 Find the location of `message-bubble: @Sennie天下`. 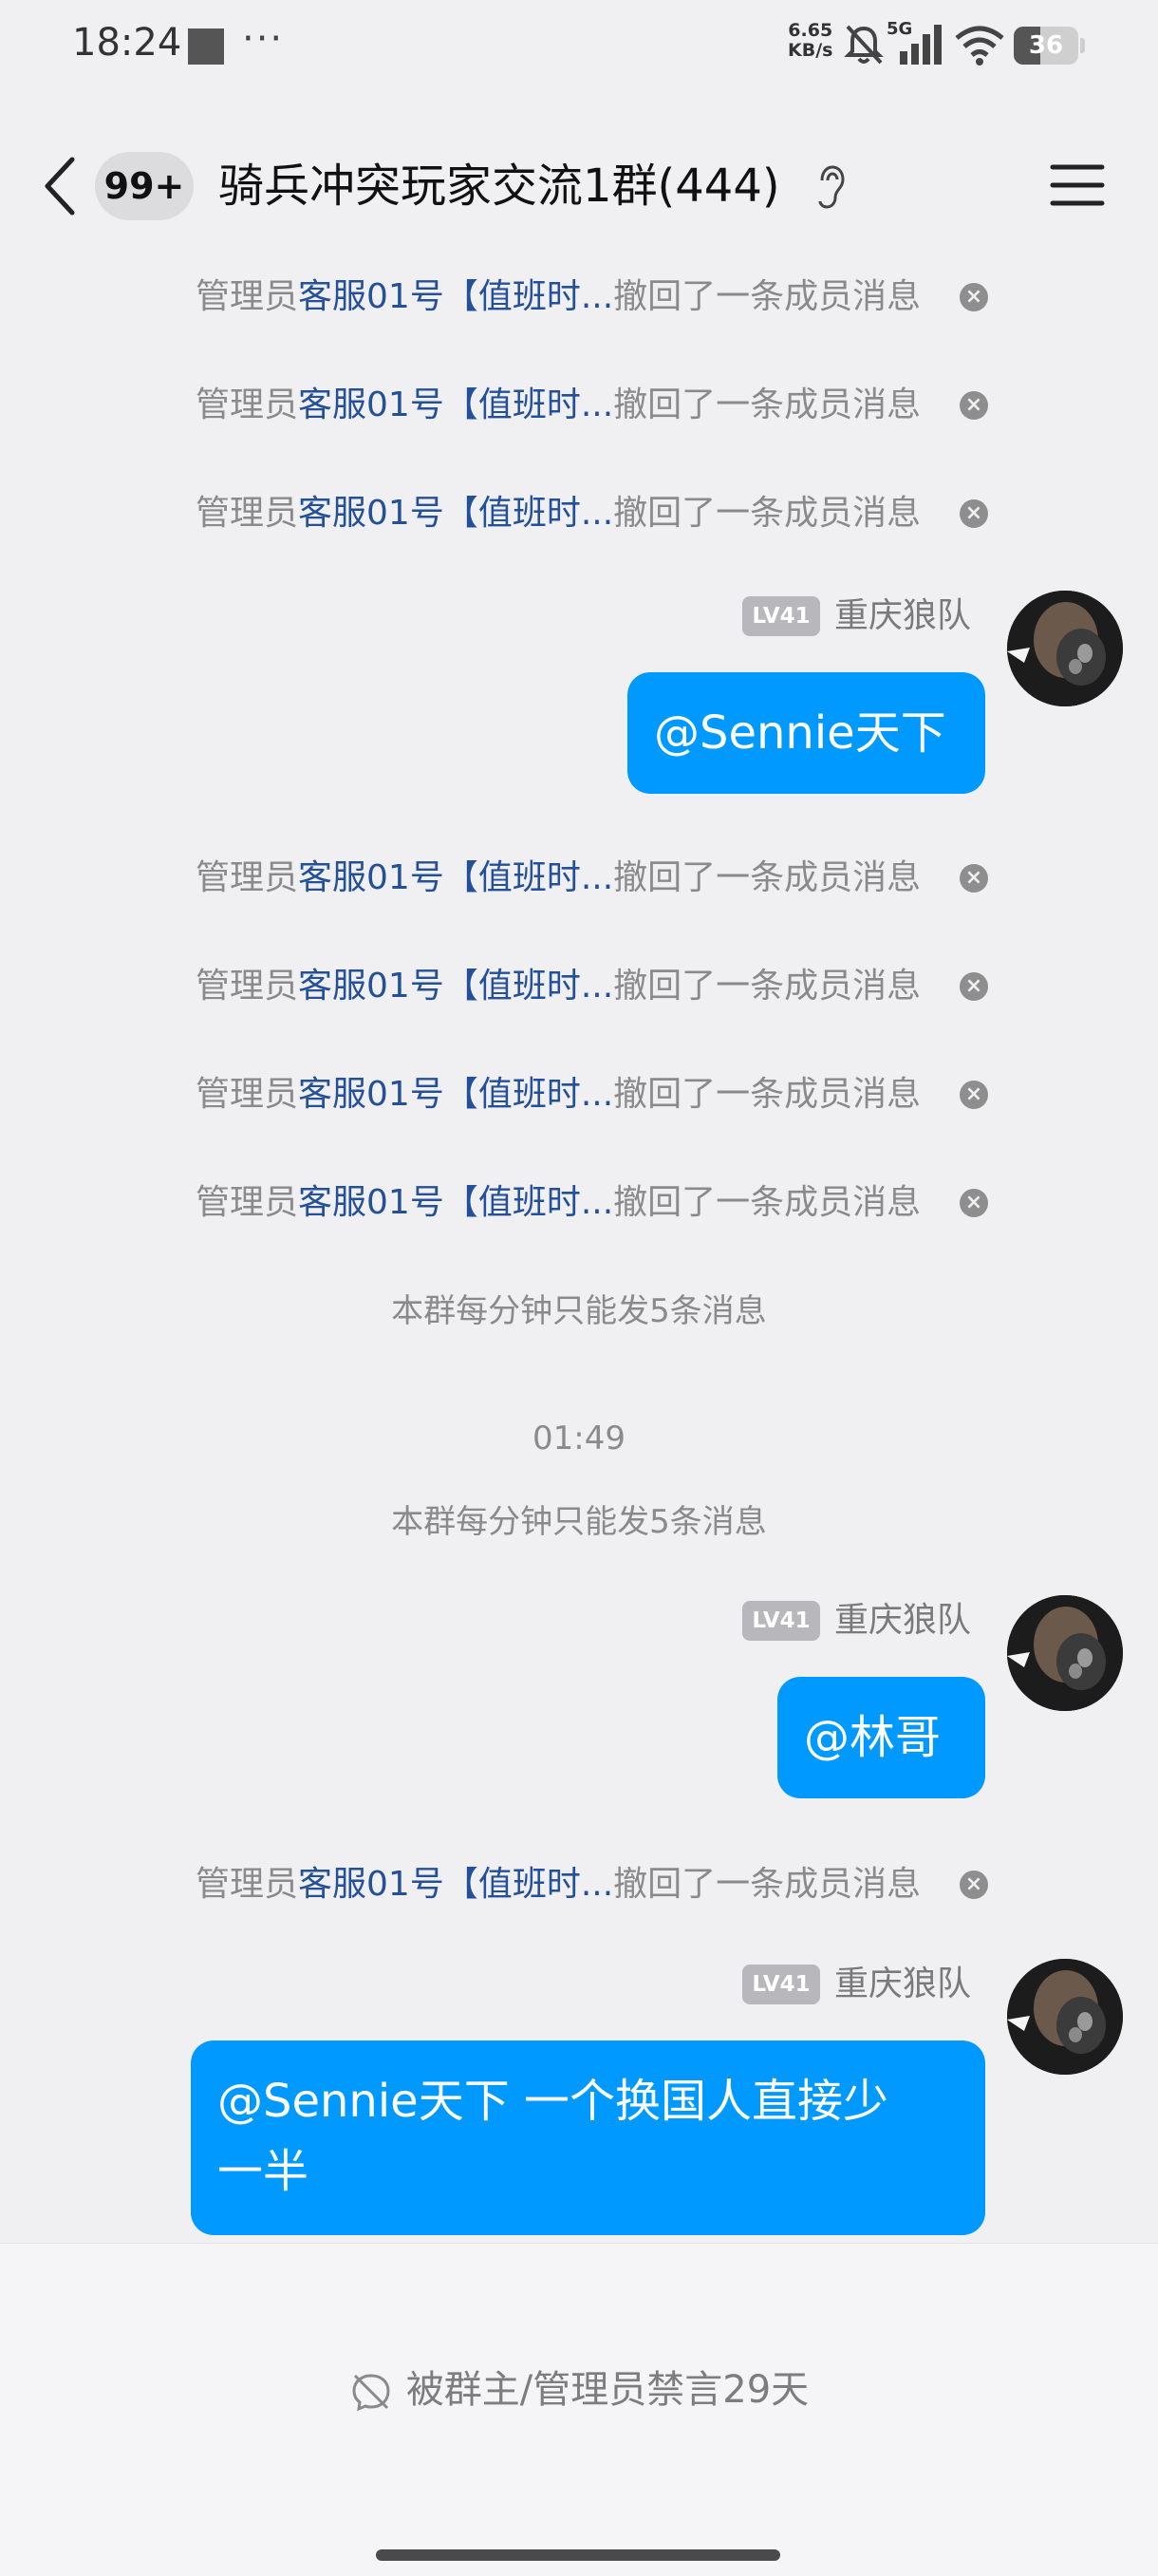

message-bubble: @Sennie天下 is located at coordinates (806, 733).